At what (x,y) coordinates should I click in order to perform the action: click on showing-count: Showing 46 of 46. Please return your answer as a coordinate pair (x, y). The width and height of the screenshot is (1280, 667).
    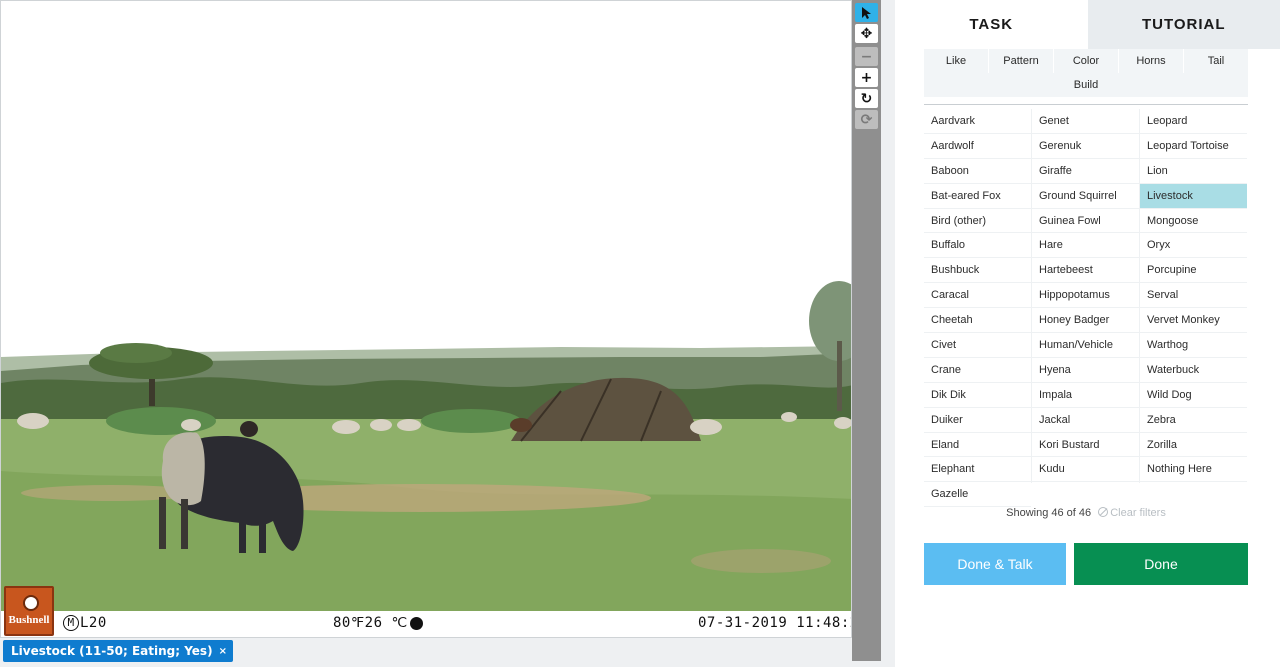
    Looking at the image, I should click on (1049, 513).